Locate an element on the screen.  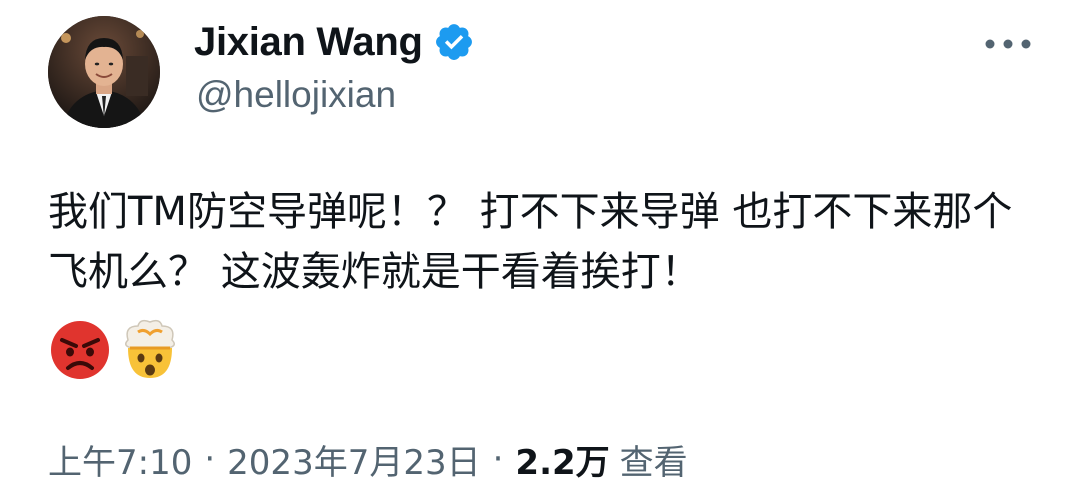
author-name-row: Jixian Wang is located at coordinates (334, 42).